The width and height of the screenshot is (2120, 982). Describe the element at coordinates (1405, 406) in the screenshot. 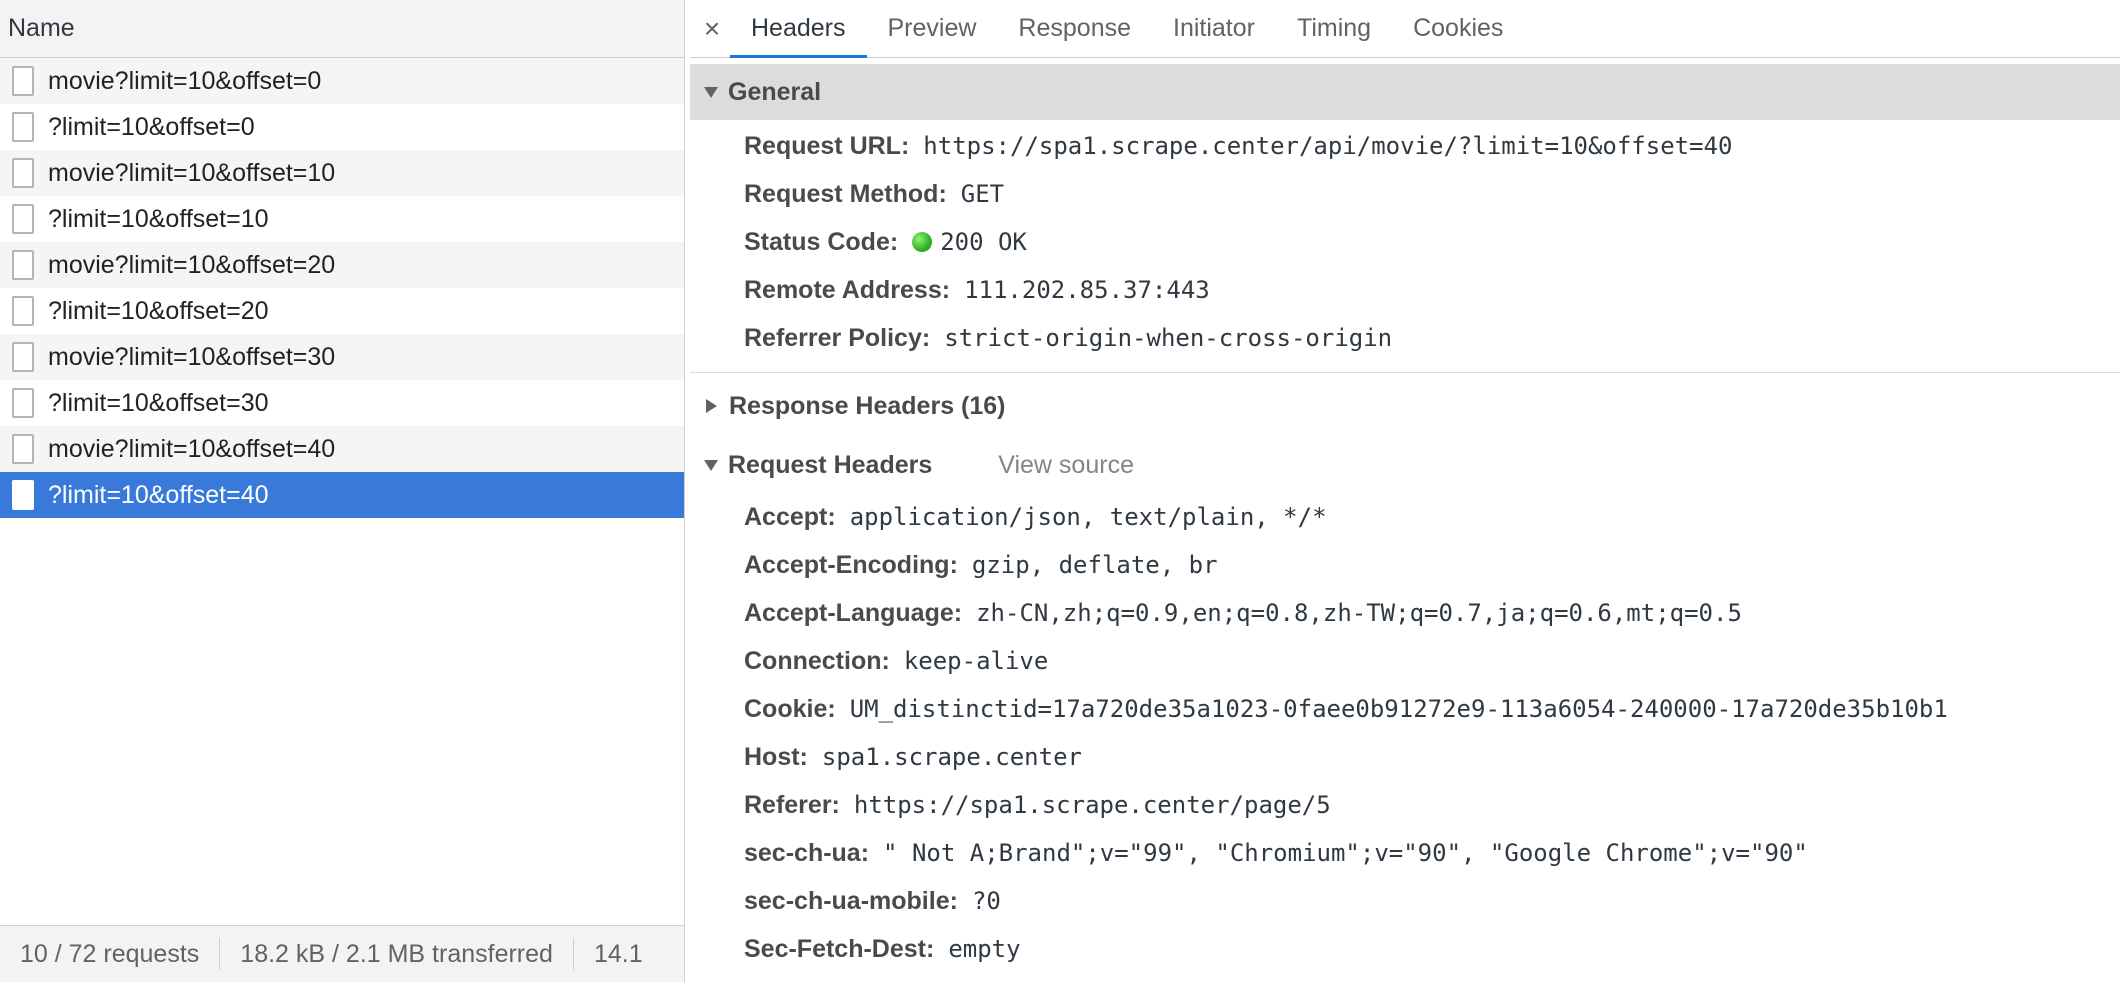

I see `response-headers-section-header: Response Headers (16)` at that location.